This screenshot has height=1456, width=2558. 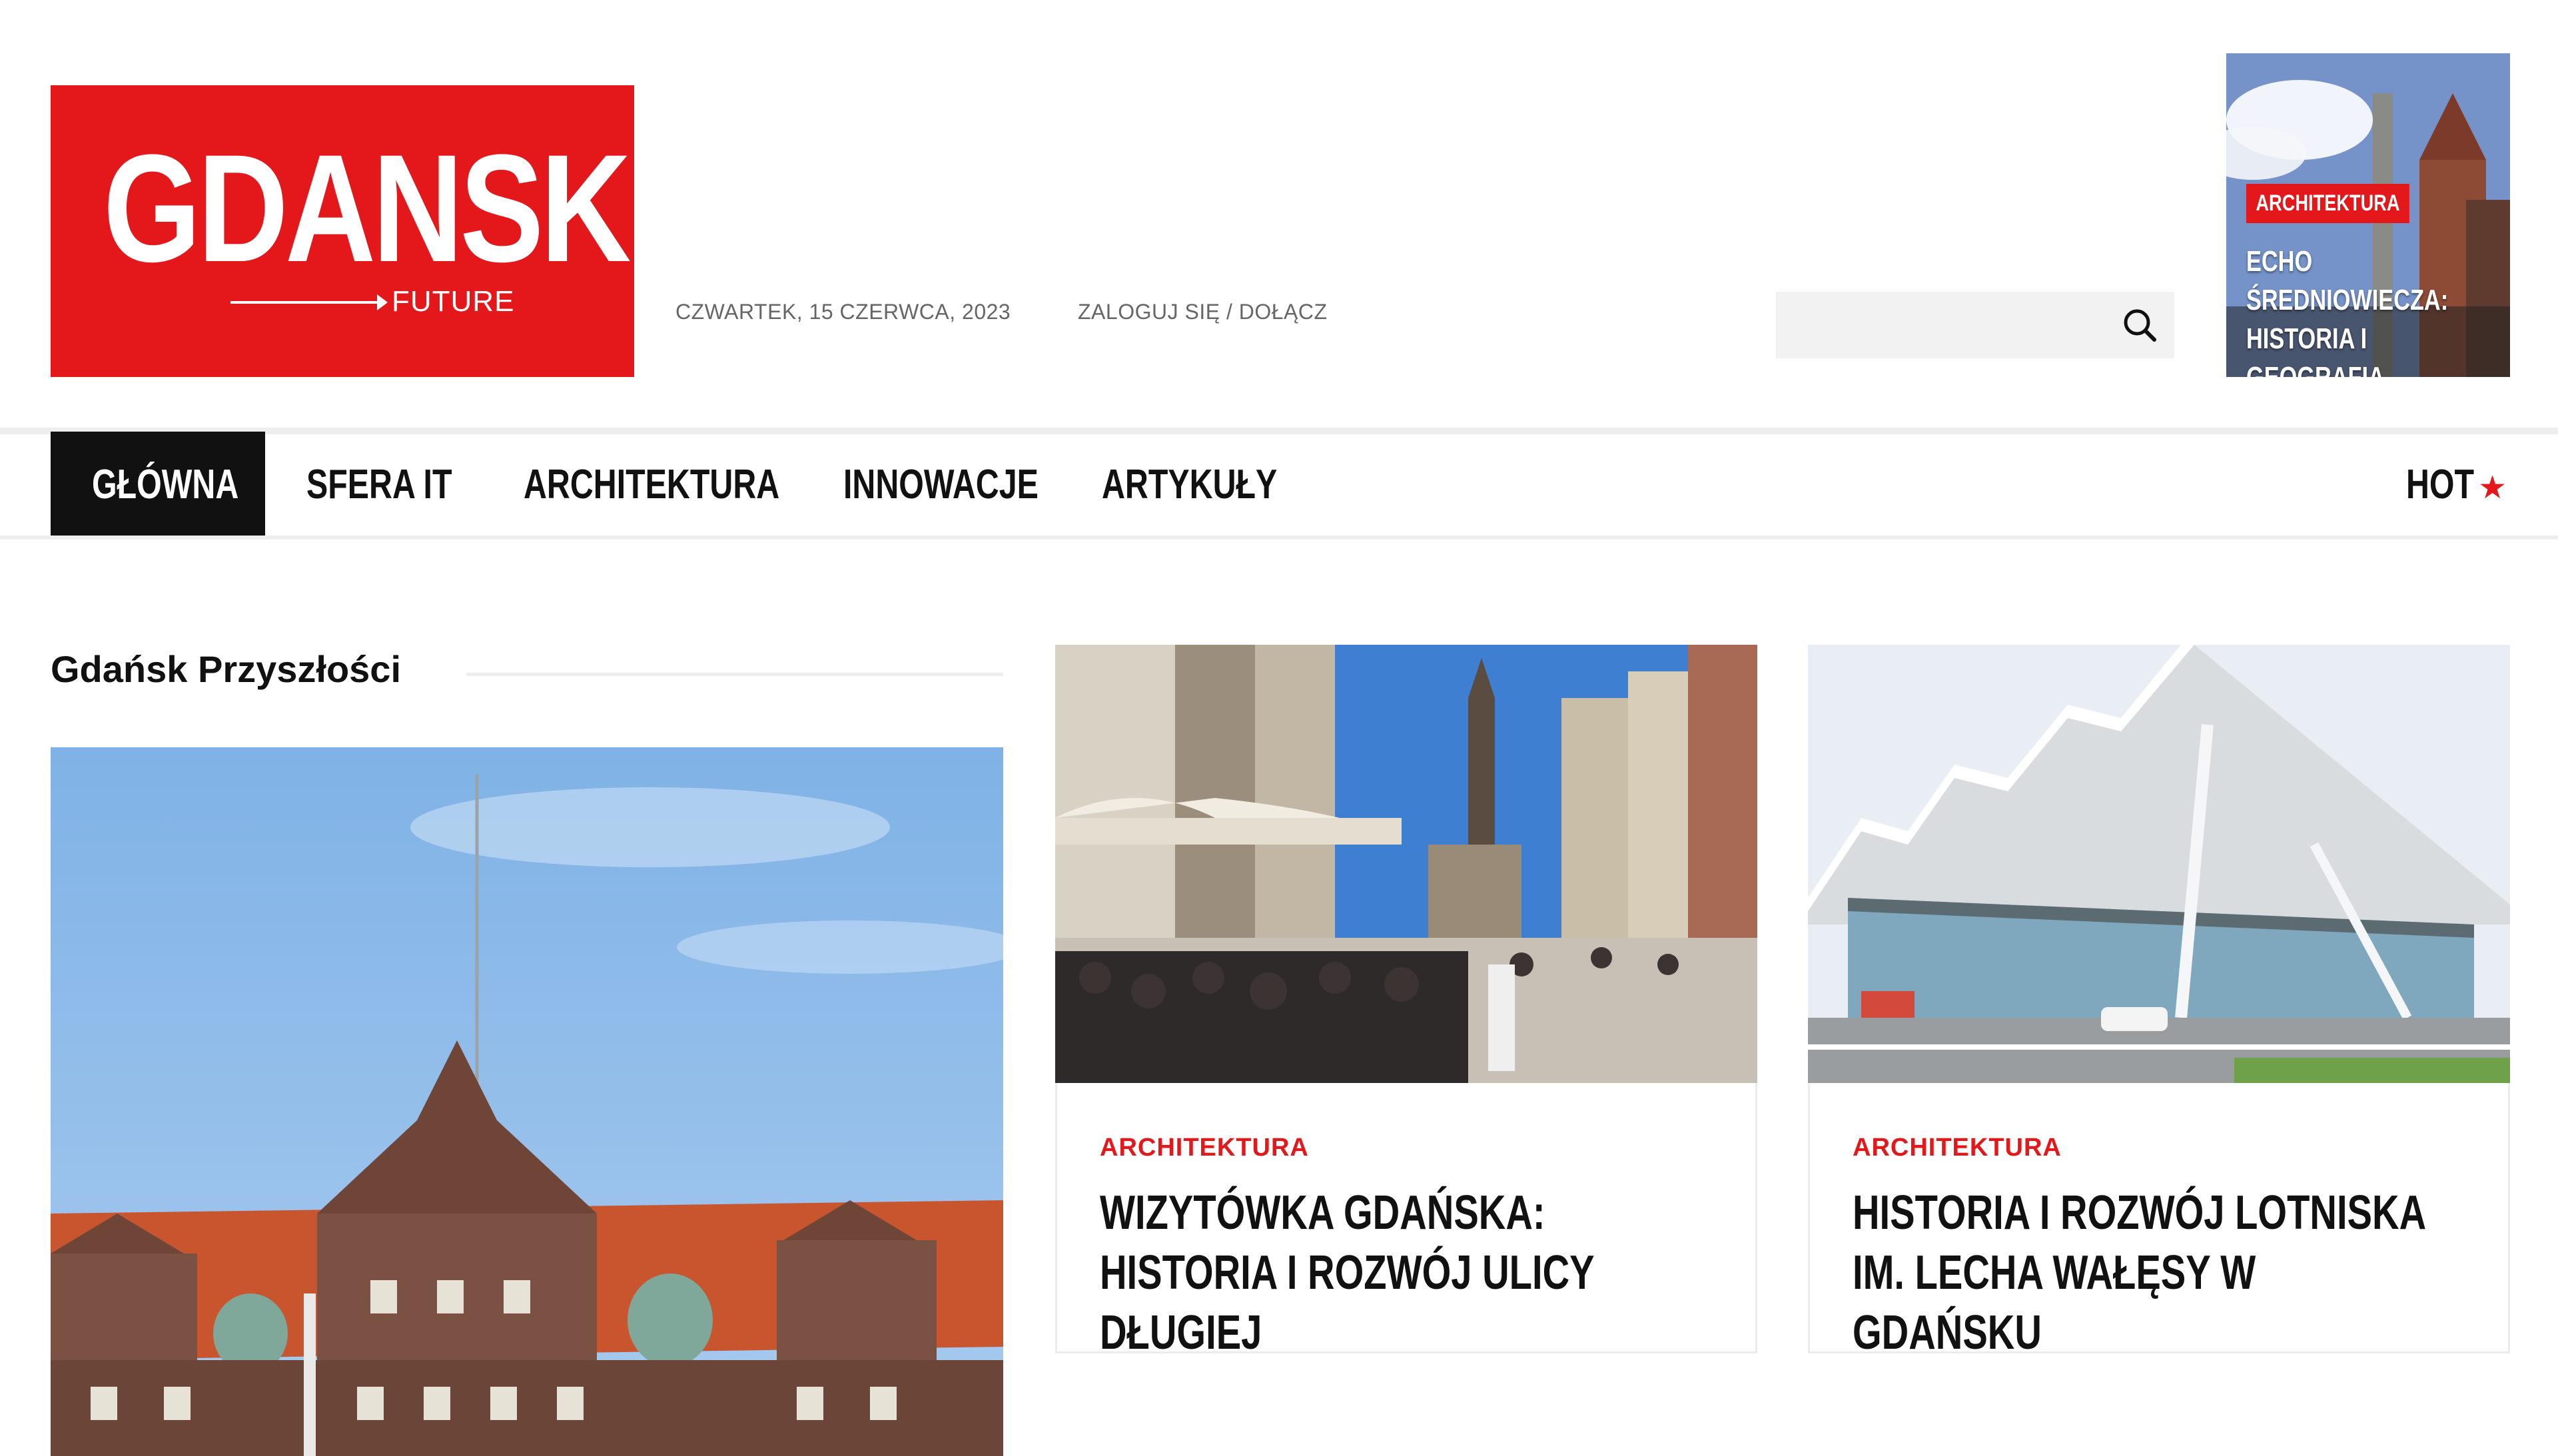 What do you see at coordinates (2492, 488) in the screenshot?
I see `star-icon: ★` at bounding box center [2492, 488].